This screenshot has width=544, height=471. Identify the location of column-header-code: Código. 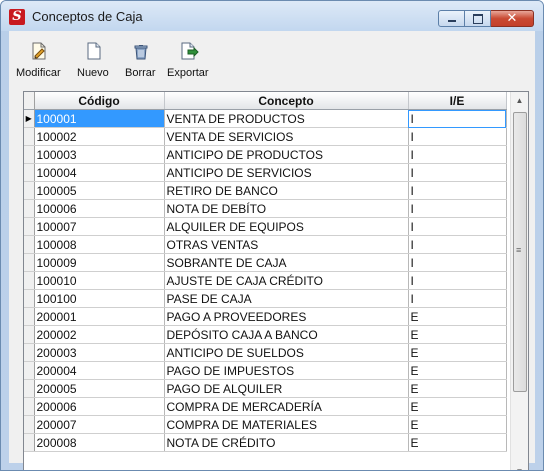
(99, 101).